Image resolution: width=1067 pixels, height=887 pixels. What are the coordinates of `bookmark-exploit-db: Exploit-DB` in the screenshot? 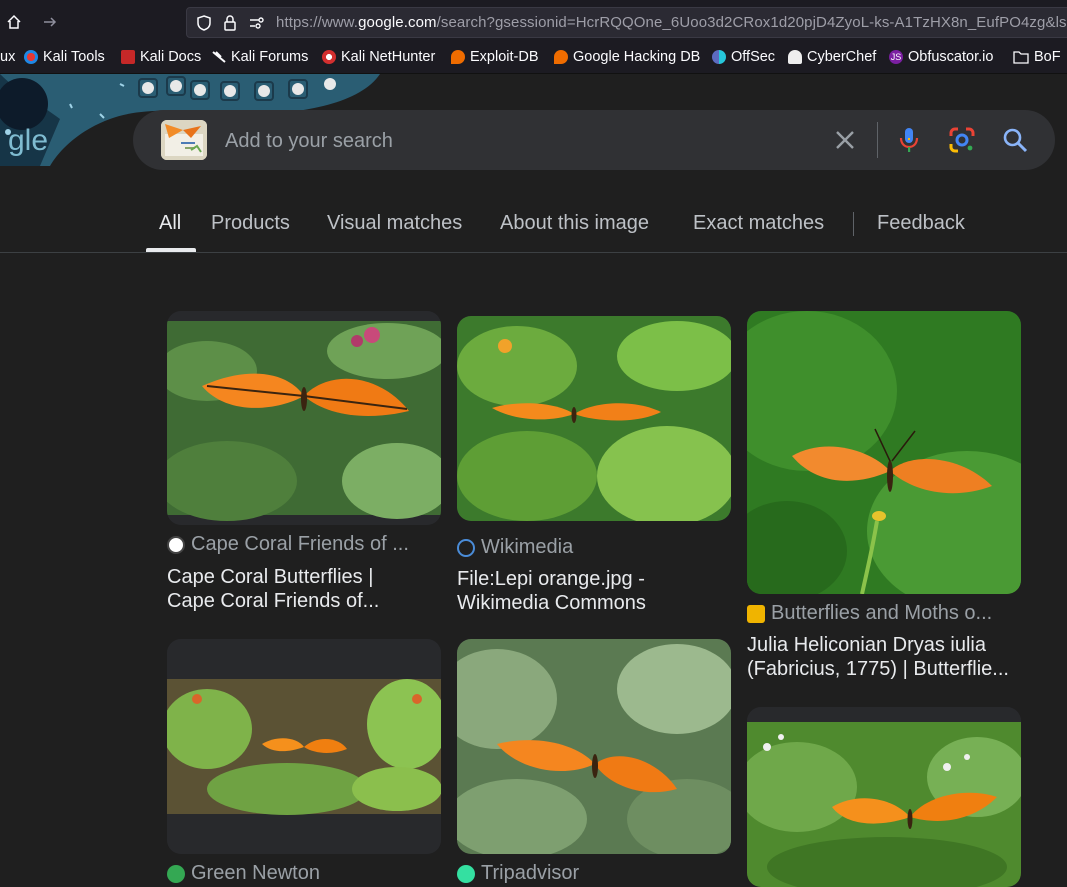 It's located at (495, 57).